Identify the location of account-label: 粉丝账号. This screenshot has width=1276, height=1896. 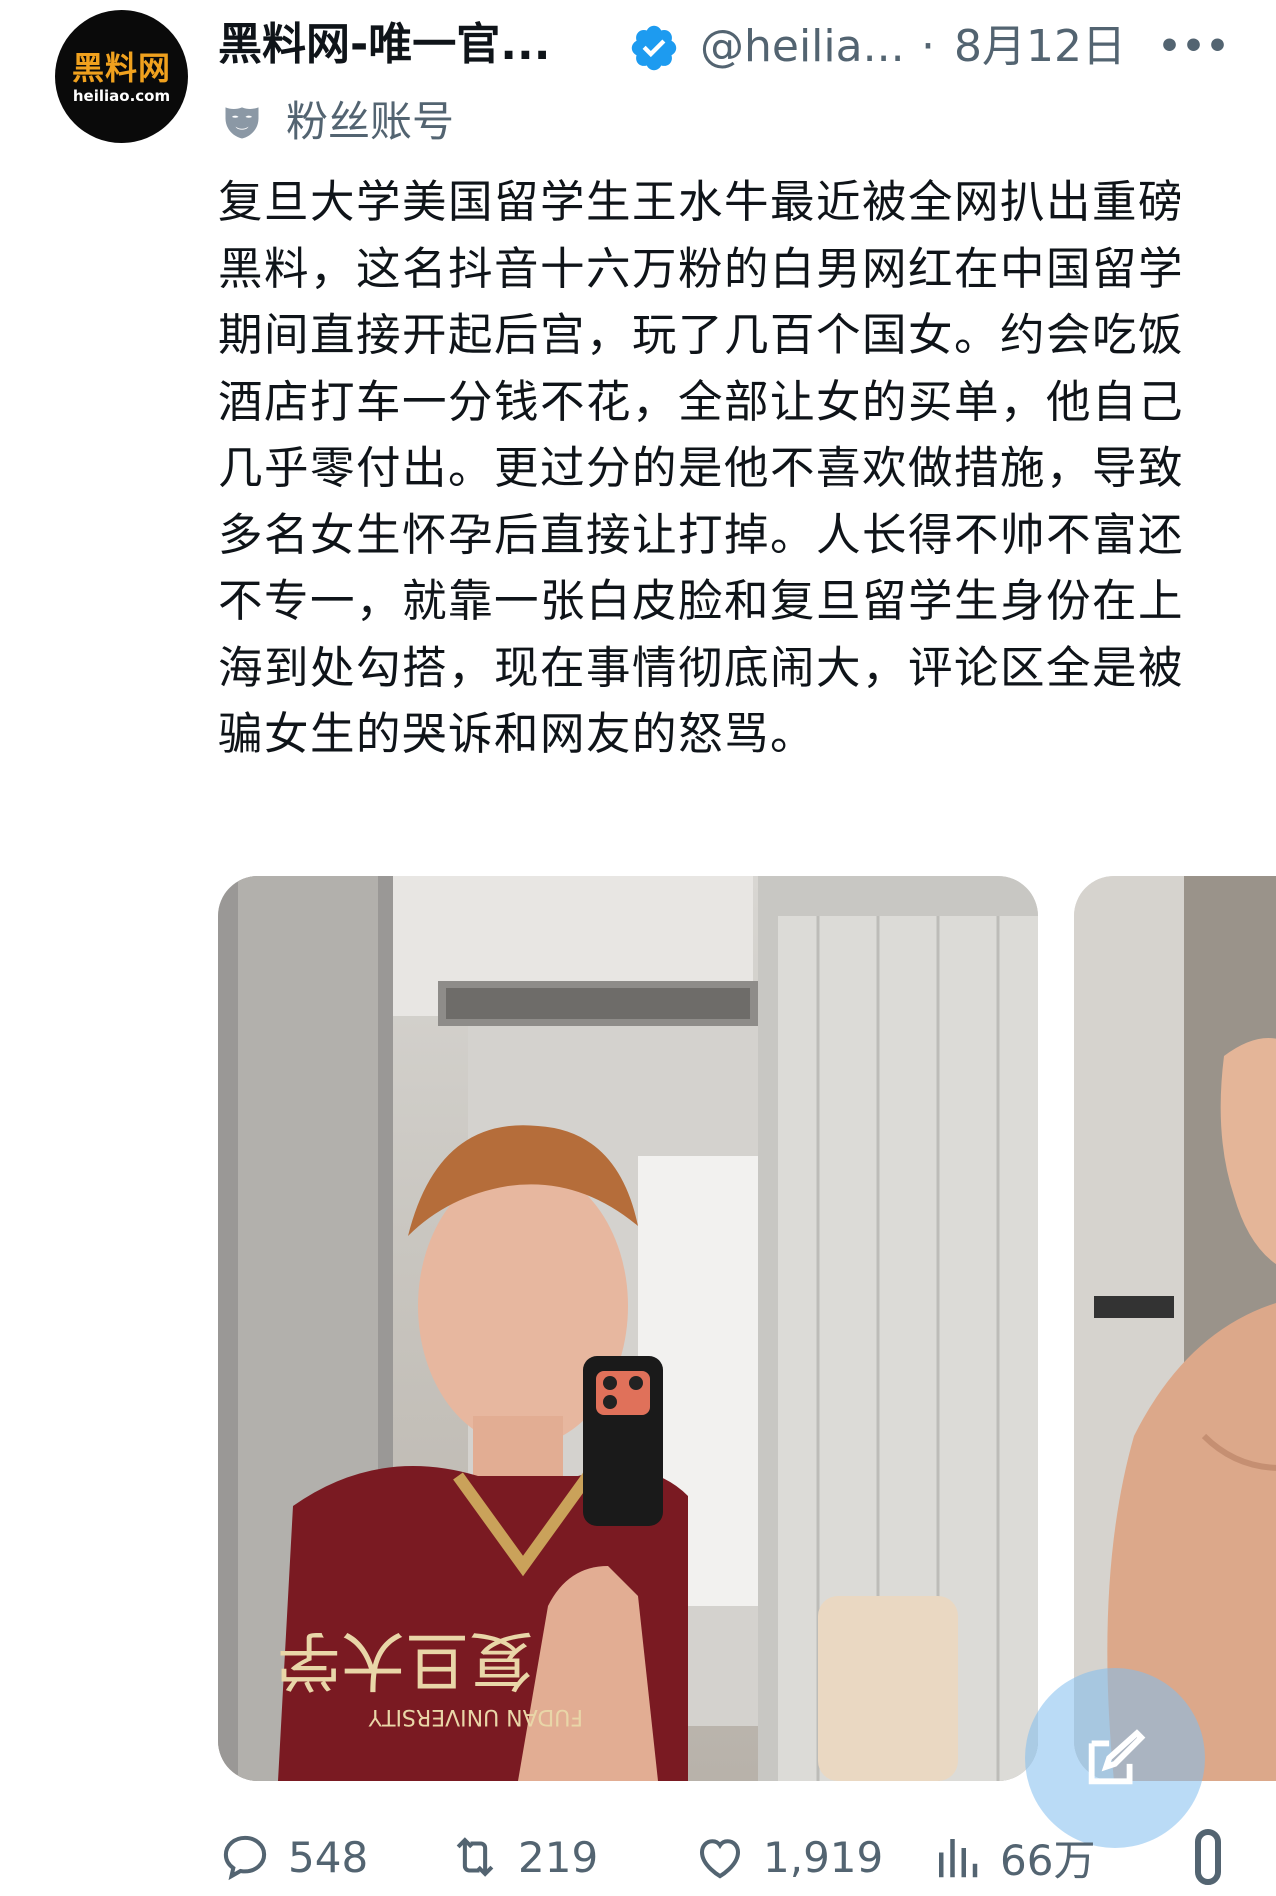
(337, 122).